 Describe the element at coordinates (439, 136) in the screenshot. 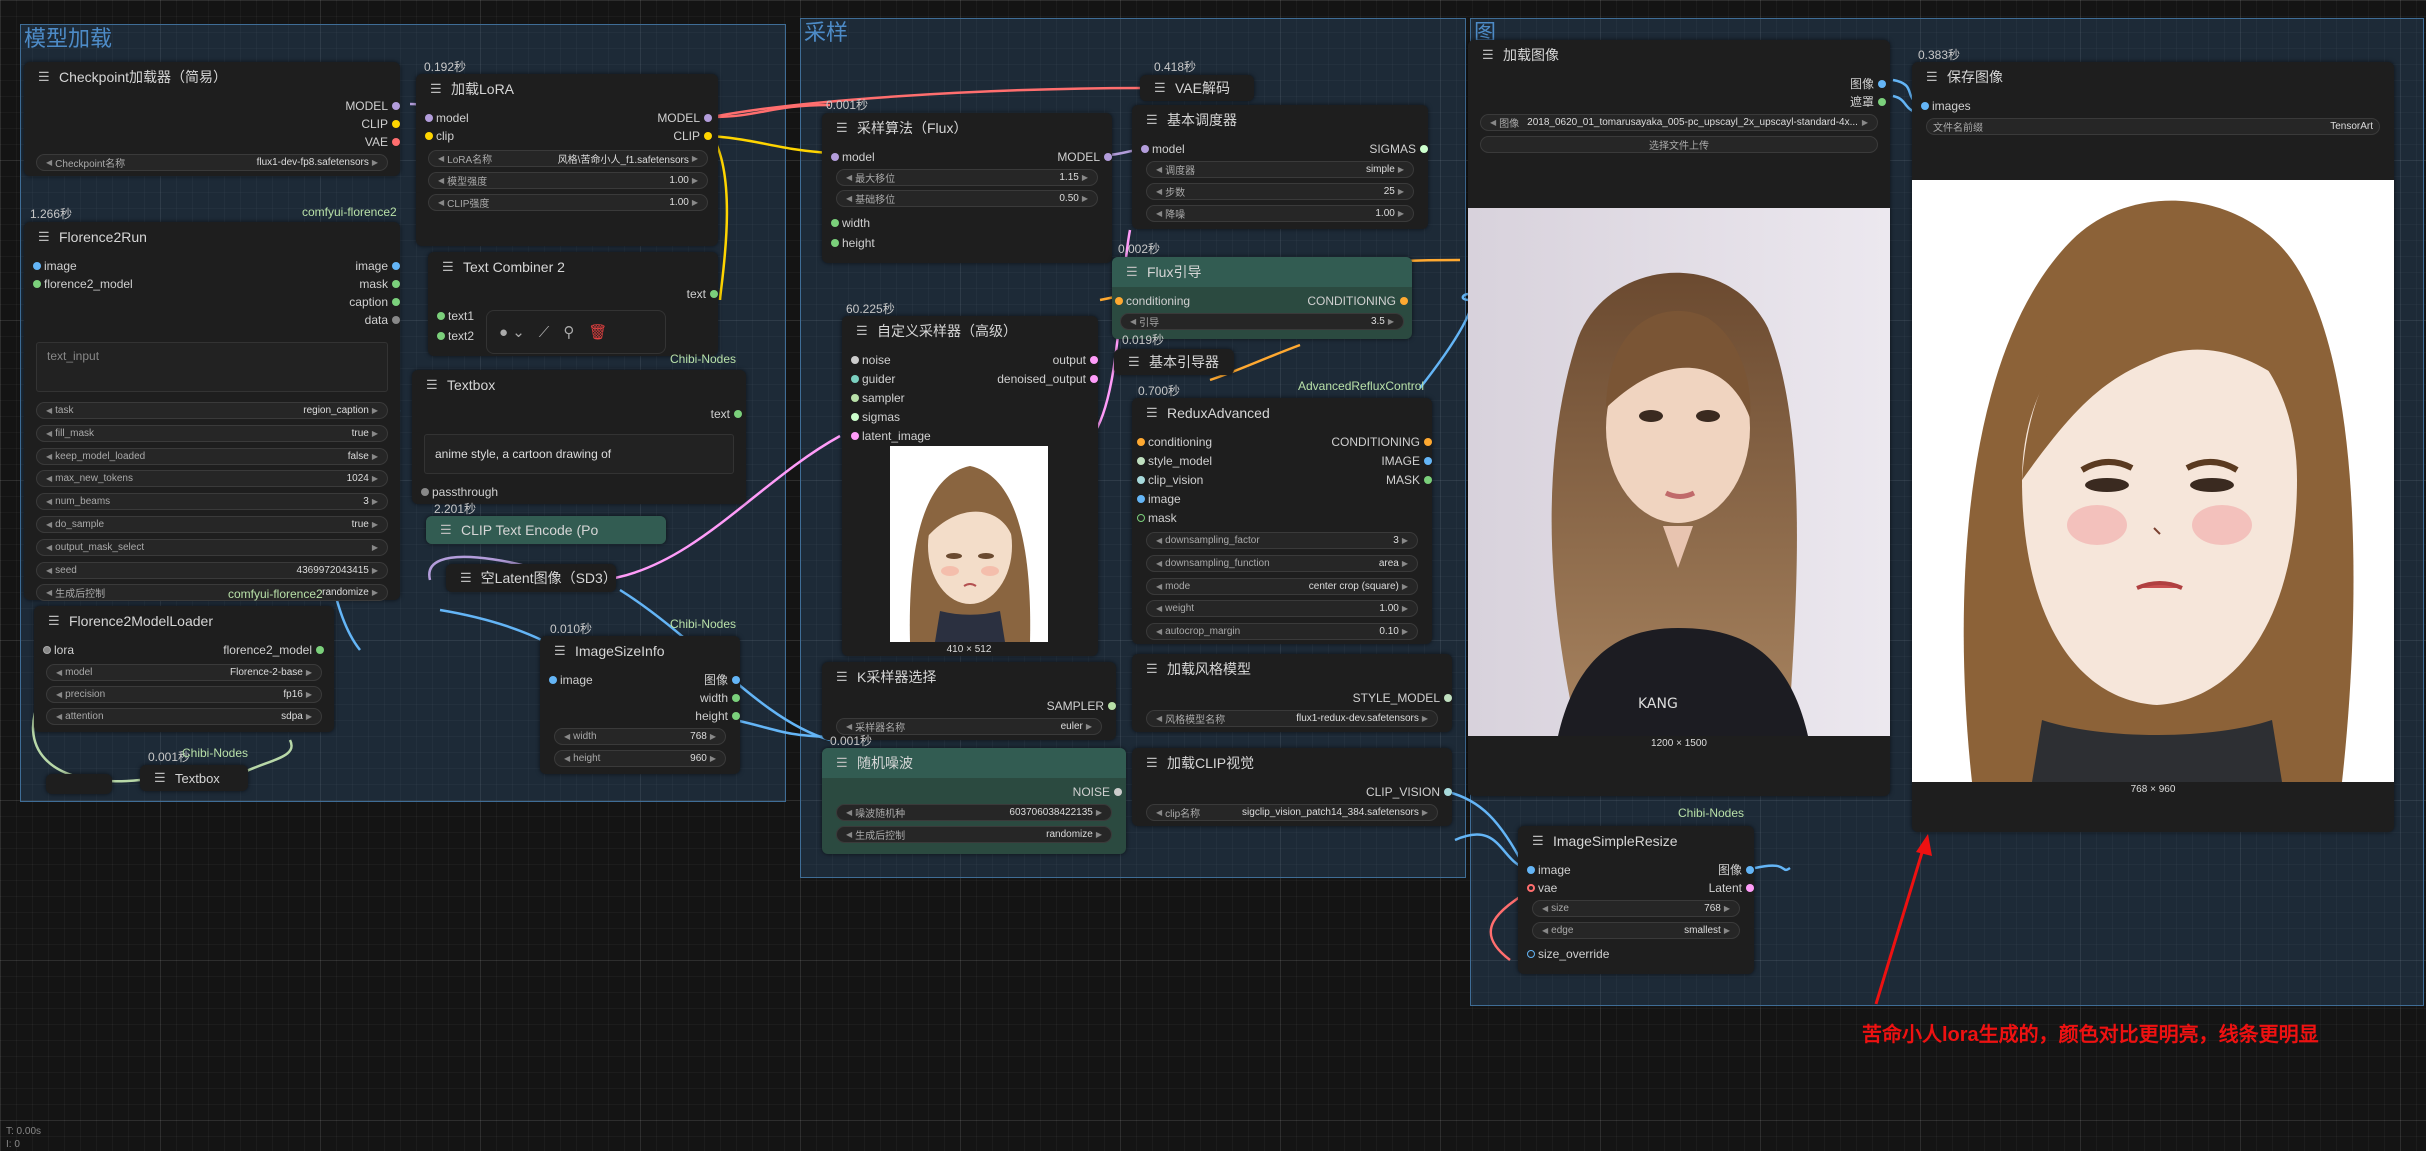

I see `input-clip: clip` at that location.